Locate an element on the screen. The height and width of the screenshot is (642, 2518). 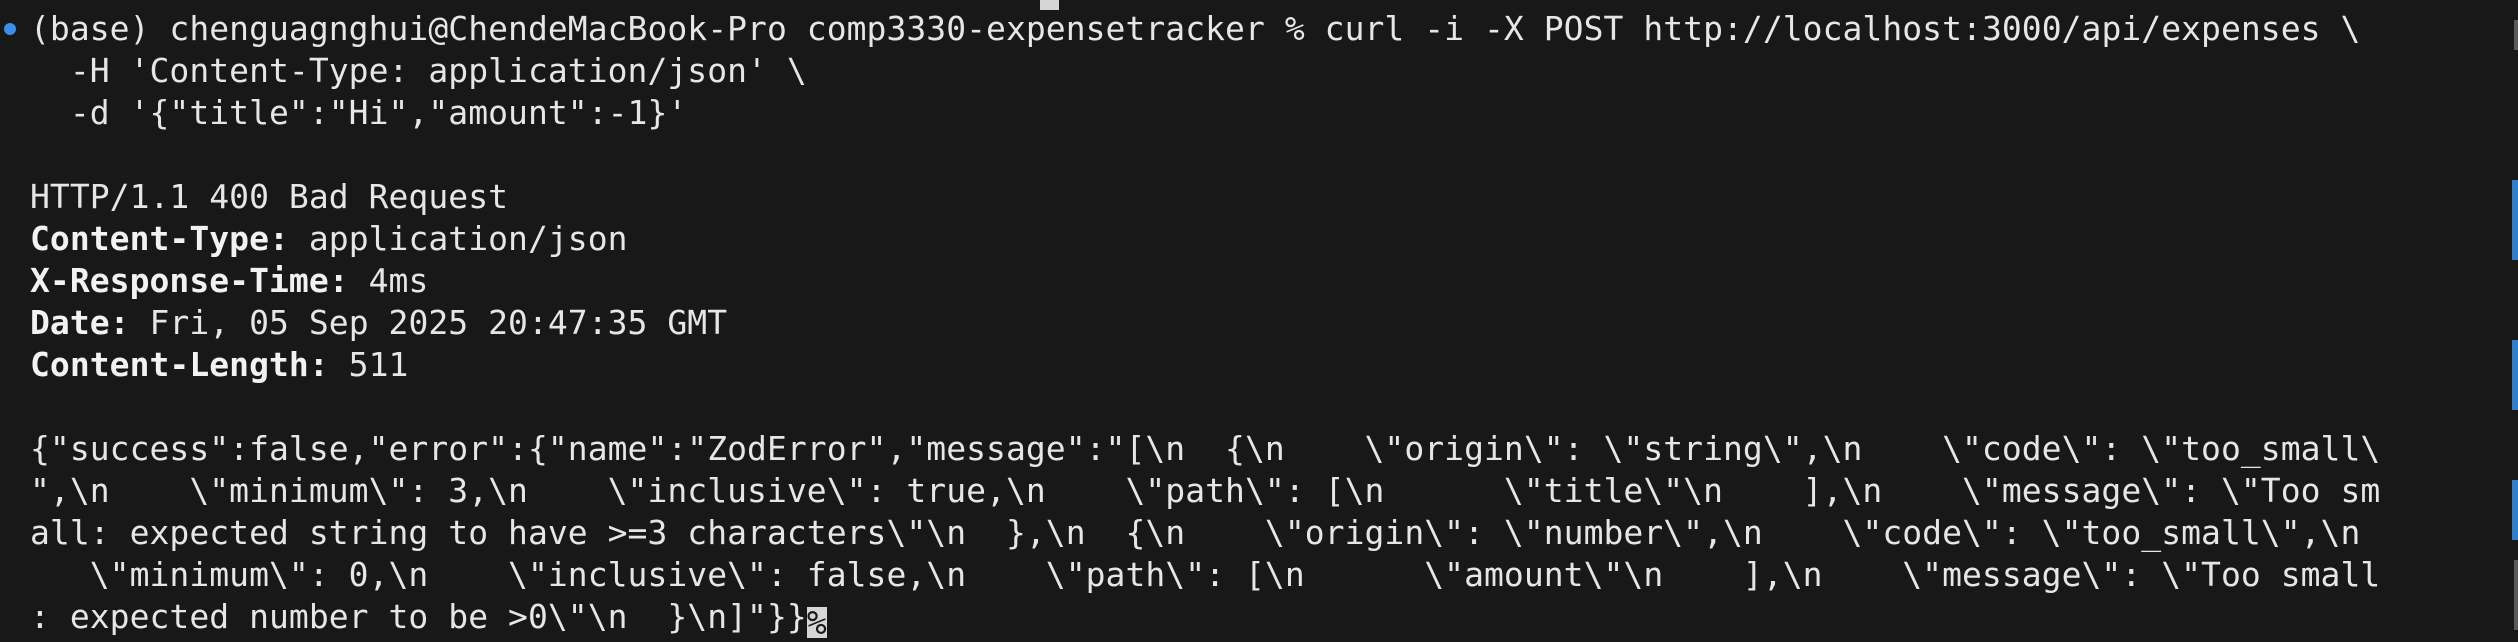
http-status-line: HTTP/1.1 400 Bad Request is located at coordinates (269, 196).